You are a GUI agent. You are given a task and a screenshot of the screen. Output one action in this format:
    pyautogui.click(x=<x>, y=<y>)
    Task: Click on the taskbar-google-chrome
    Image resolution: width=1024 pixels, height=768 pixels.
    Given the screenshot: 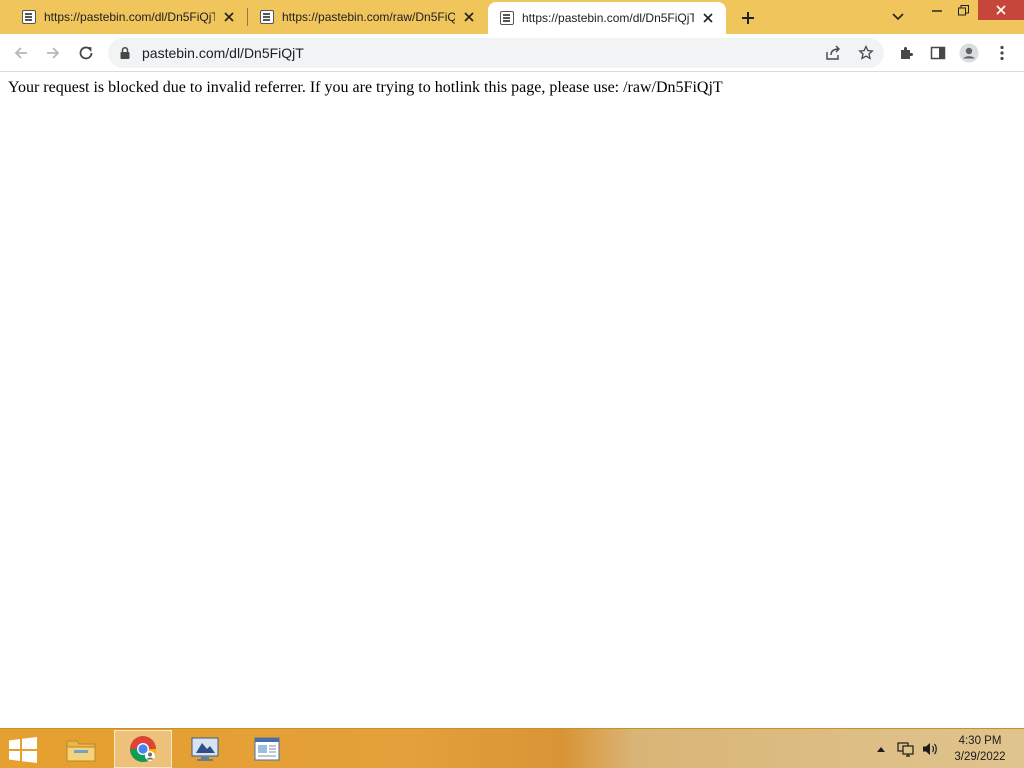 What is the action you would take?
    pyautogui.click(x=143, y=749)
    